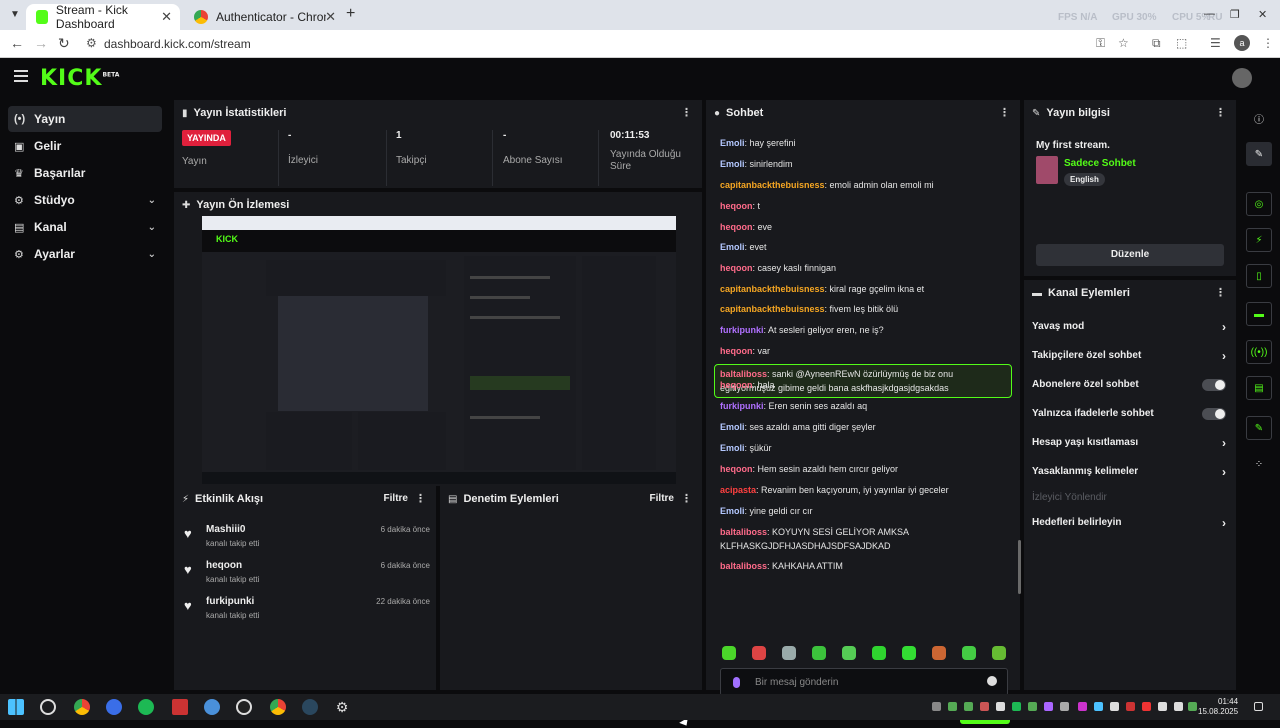 This screenshot has height=728, width=1280. I want to click on chat-username: furkipunki, so click(742, 330).